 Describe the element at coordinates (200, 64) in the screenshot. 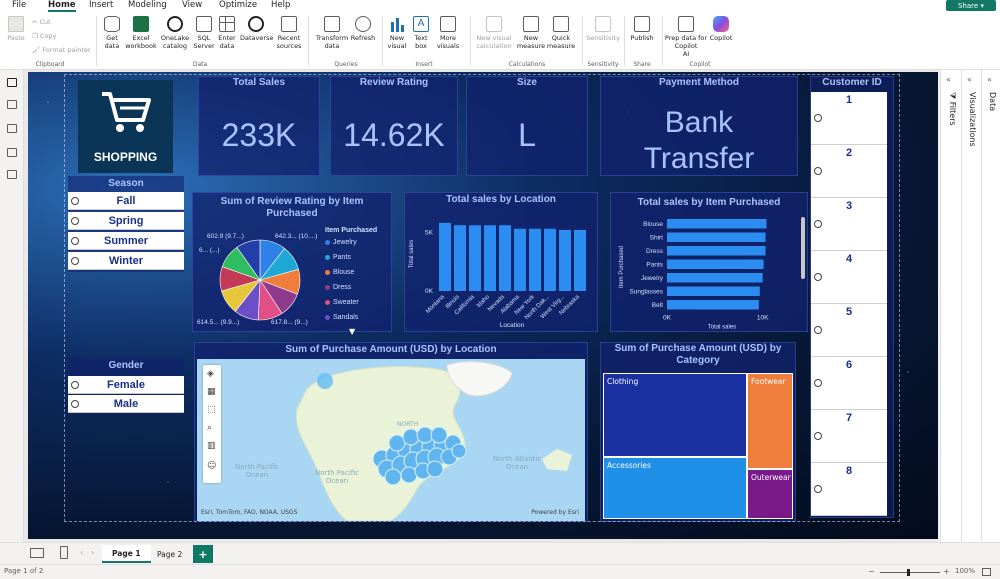

I see `group-data: Data` at that location.